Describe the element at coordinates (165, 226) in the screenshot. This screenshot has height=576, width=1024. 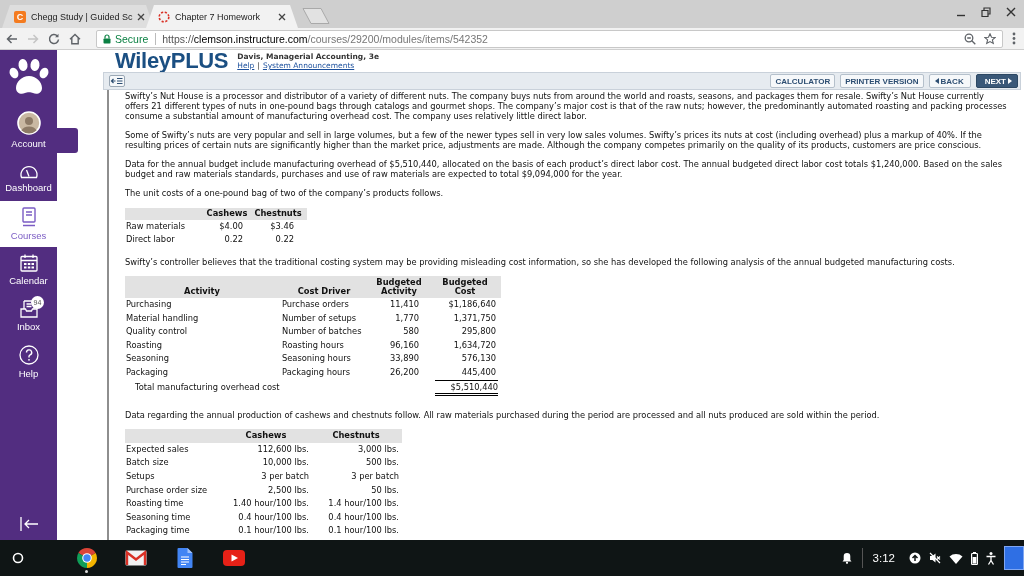
I see `row-label: Raw materials` at that location.